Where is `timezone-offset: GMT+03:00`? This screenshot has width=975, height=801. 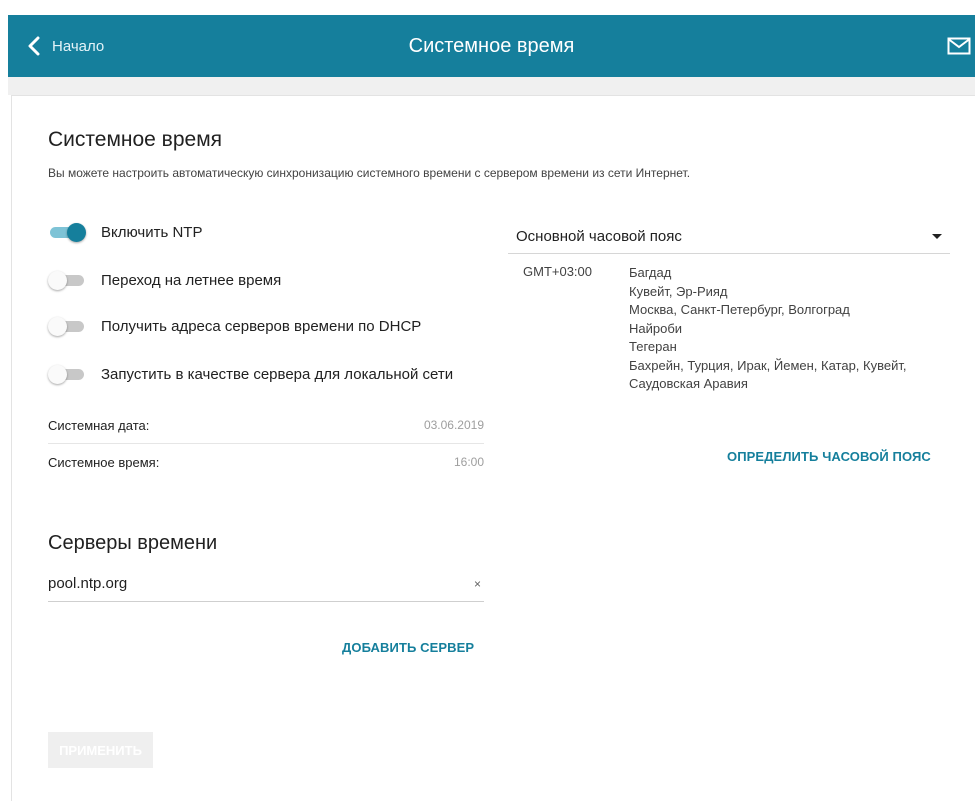
timezone-offset: GMT+03:00 is located at coordinates (558, 271).